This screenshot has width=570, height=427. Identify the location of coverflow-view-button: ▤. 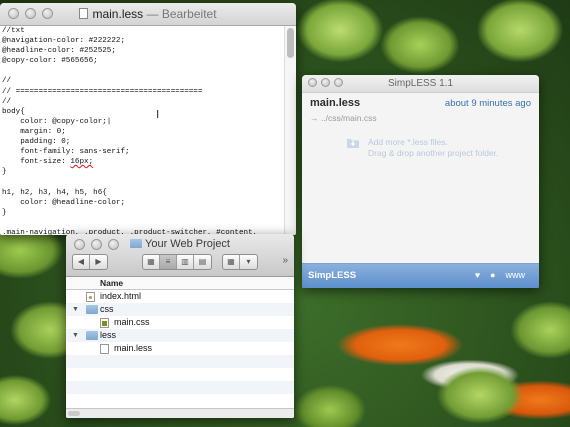
(202, 262).